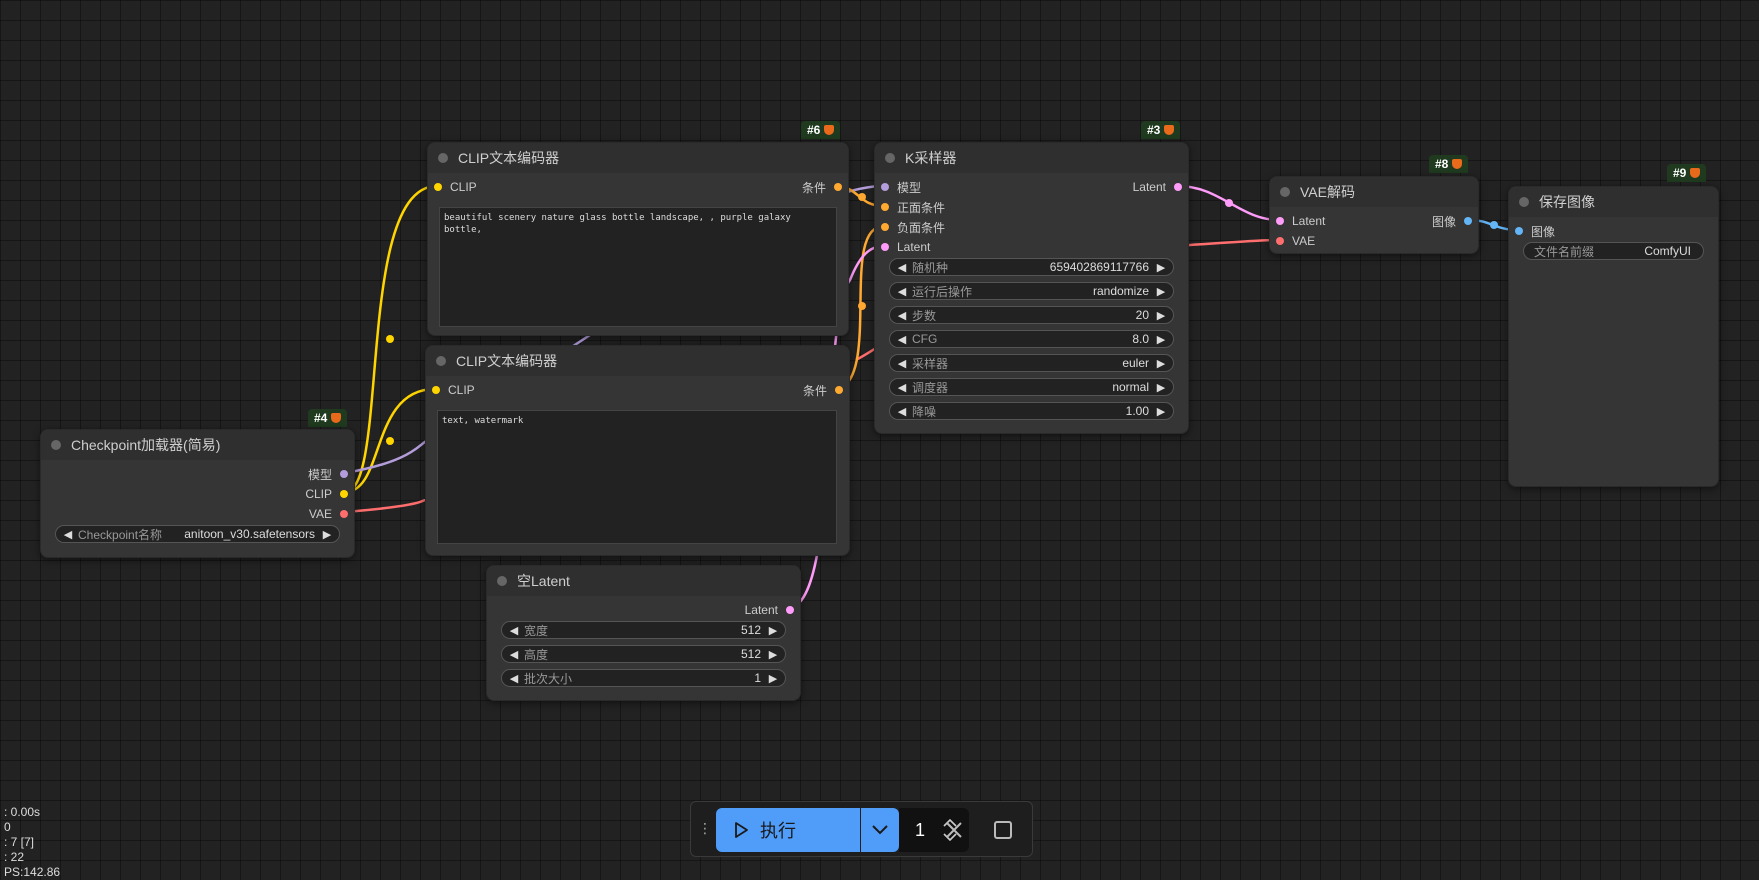  Describe the element at coordinates (643, 654) in the screenshot. I see `height-widget: ◀ 高度 512 ▶` at that location.